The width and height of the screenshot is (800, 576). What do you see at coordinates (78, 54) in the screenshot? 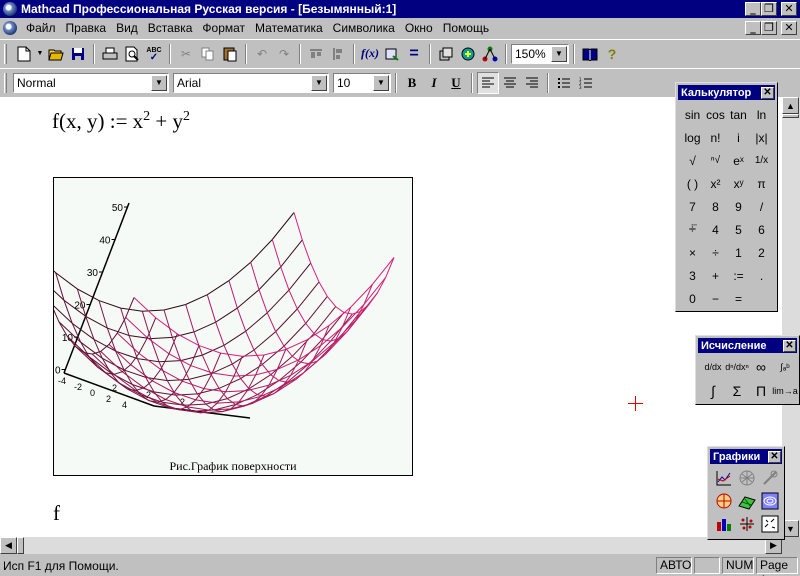
I see `save-disk-icon` at bounding box center [78, 54].